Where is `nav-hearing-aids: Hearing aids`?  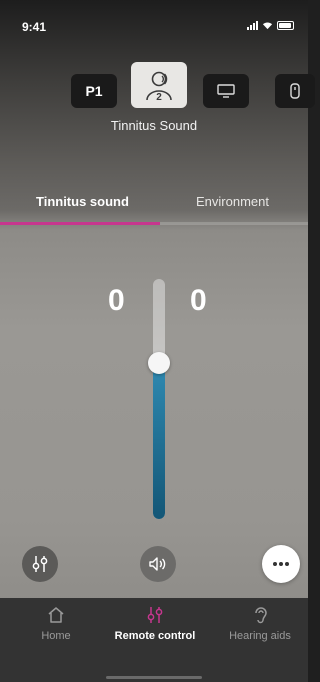 nav-hearing-aids: Hearing aids is located at coordinates (260, 623).